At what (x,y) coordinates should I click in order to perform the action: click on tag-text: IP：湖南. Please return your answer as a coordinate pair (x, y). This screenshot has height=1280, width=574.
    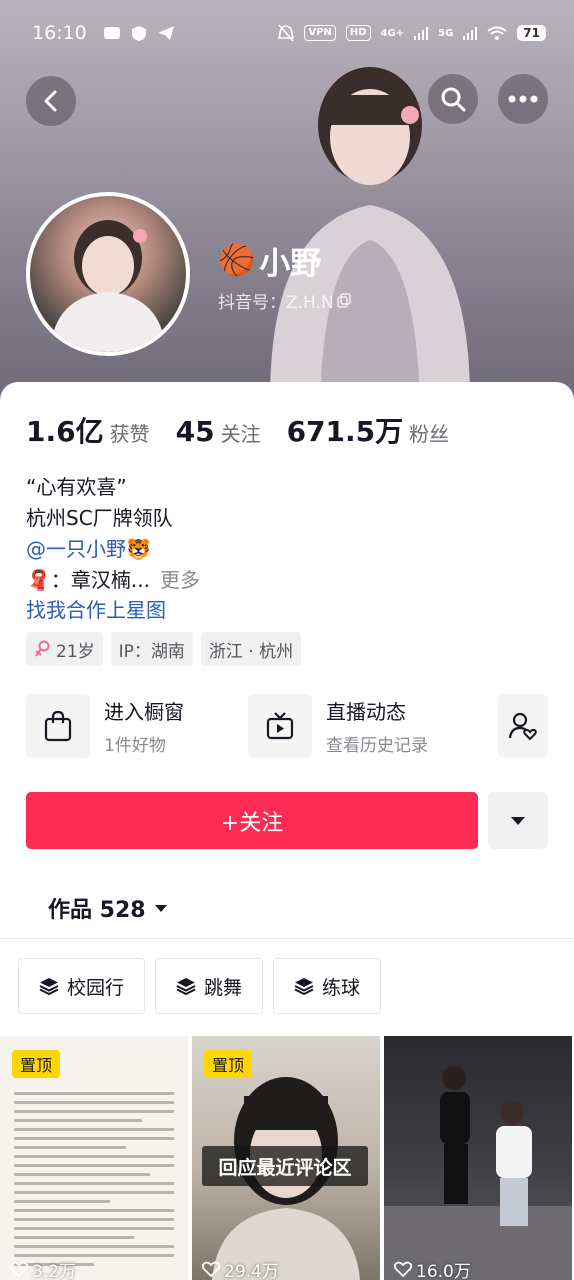
    Looking at the image, I should click on (151, 651).